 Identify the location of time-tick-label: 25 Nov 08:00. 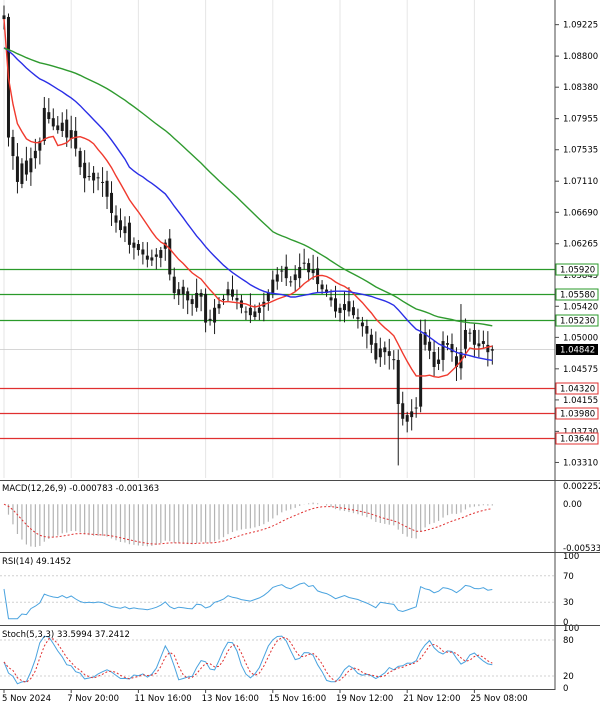
(498, 699).